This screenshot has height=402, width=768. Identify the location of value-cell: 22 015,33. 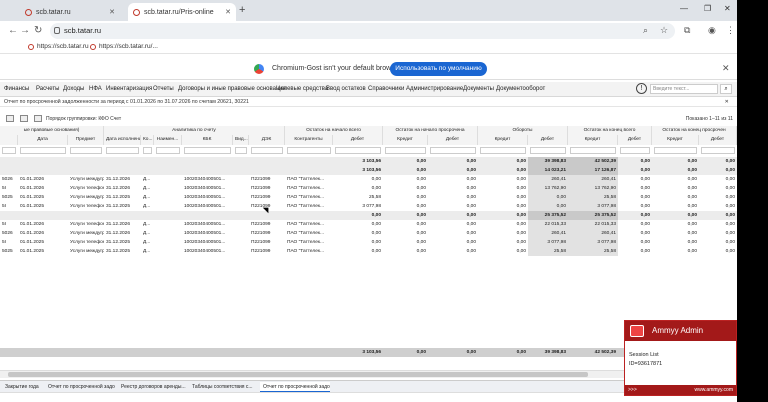
(593, 224).